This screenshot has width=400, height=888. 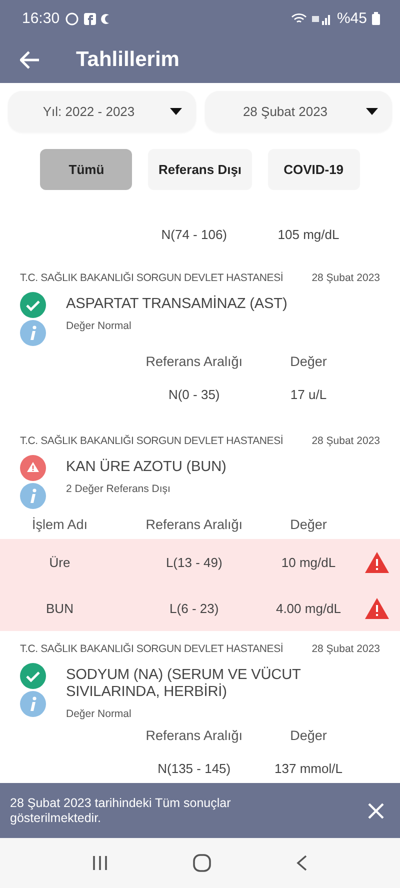 What do you see at coordinates (30, 60) in the screenshot?
I see `back-arrow-icon` at bounding box center [30, 60].